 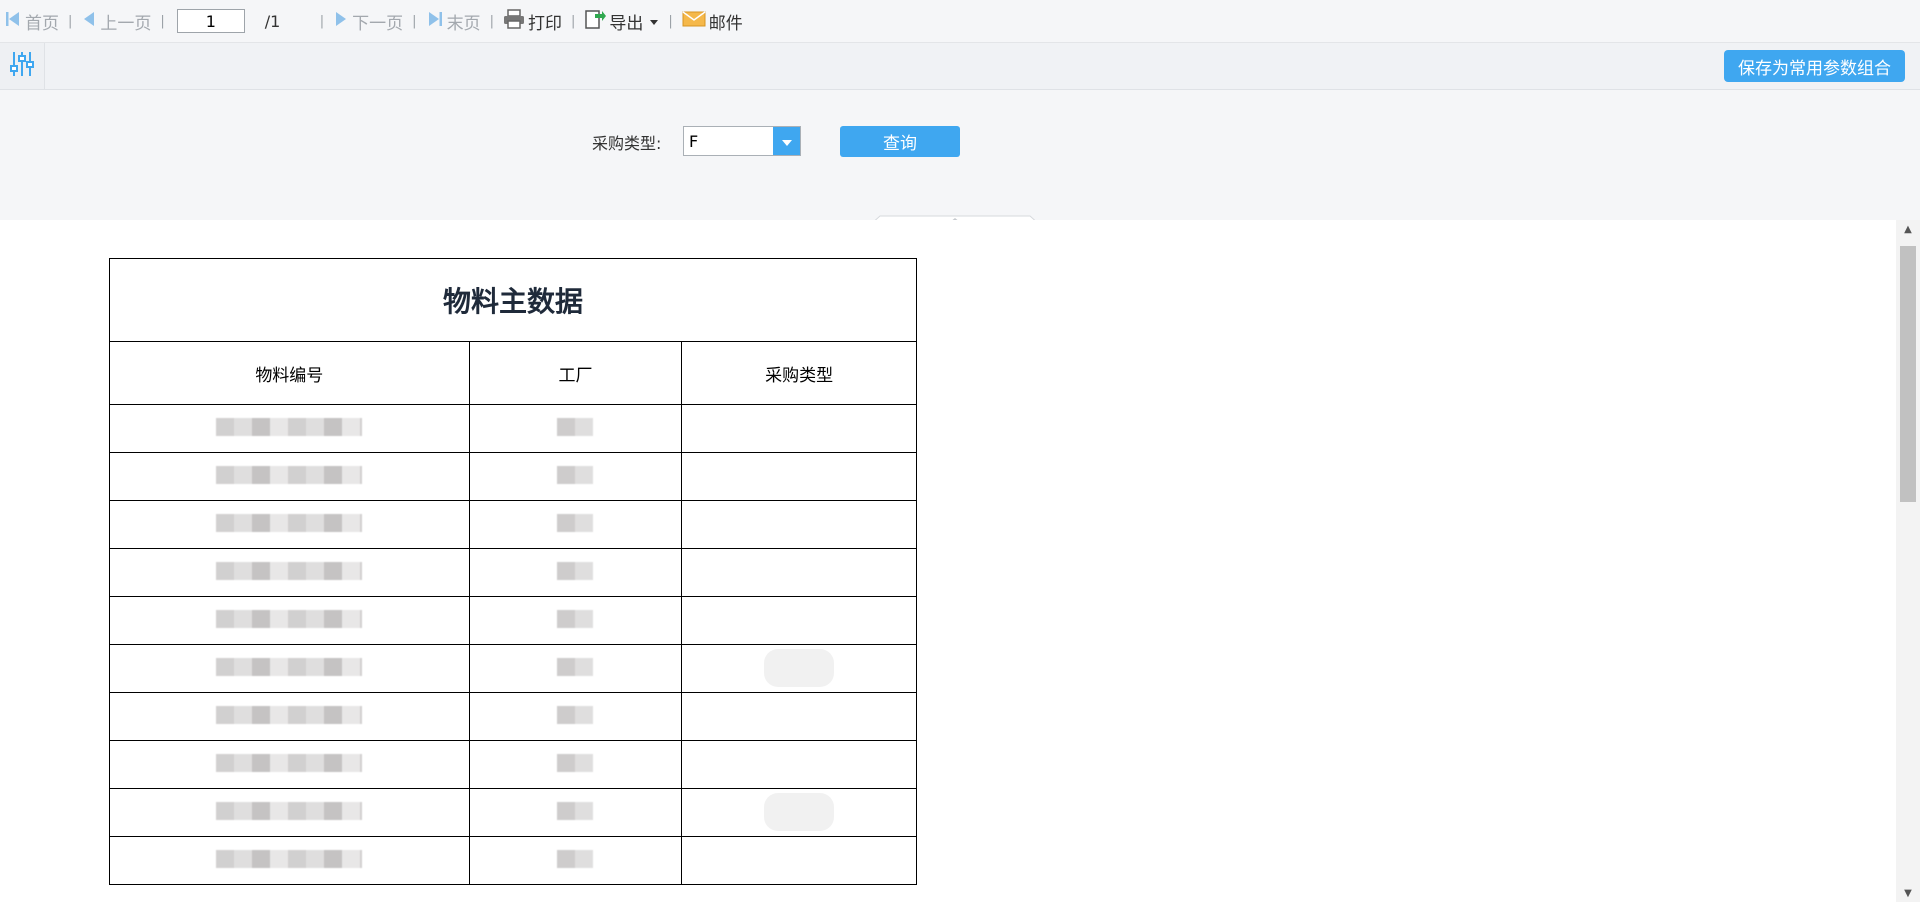 I want to click on report-toolbar: 首页 | 上一页 | /1 | 下一页 | 末页 | 打印 | 导出, so click(x=960, y=21).